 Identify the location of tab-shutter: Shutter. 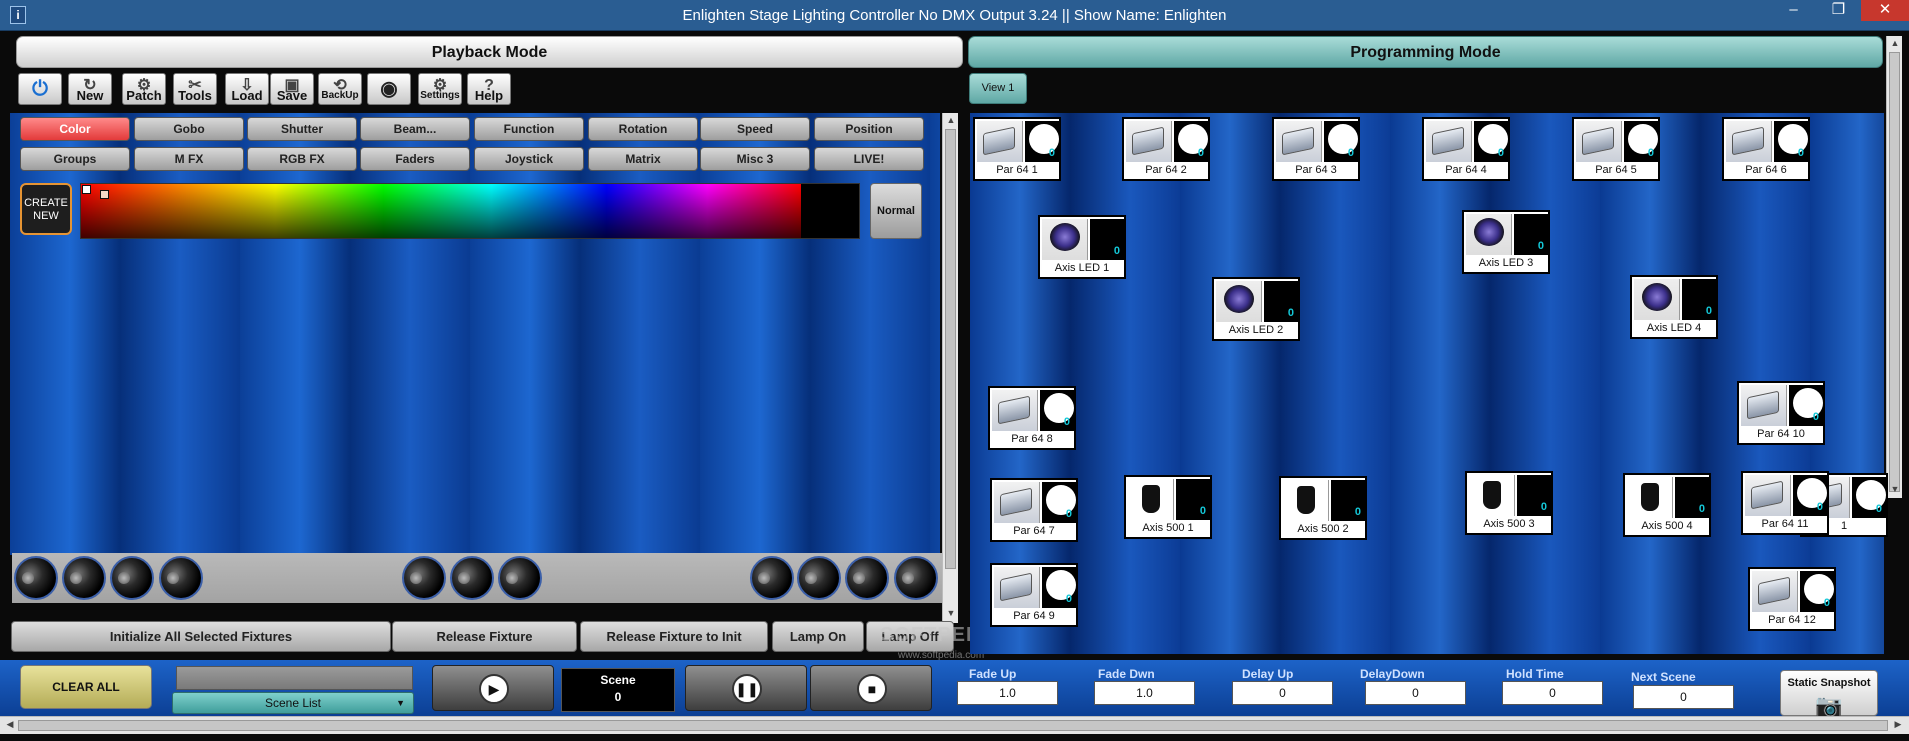
(302, 129).